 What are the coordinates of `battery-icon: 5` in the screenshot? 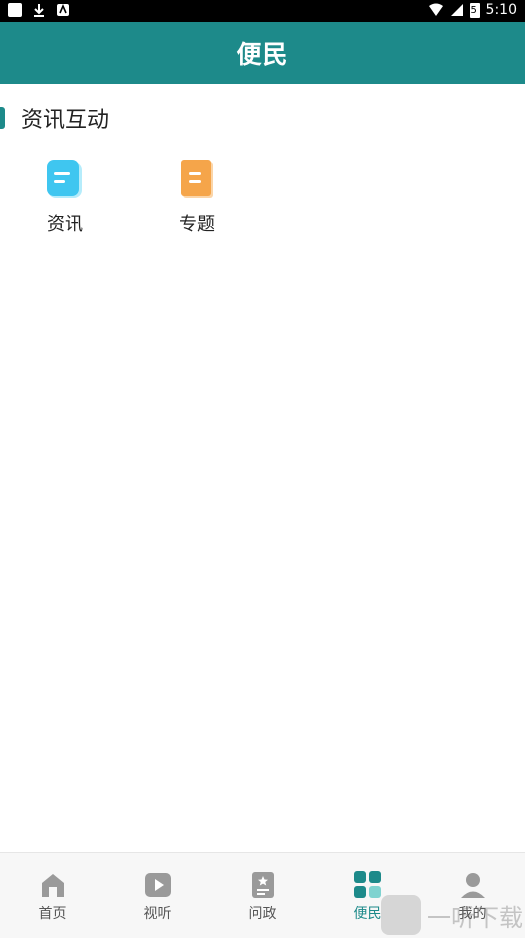 It's located at (474, 10).